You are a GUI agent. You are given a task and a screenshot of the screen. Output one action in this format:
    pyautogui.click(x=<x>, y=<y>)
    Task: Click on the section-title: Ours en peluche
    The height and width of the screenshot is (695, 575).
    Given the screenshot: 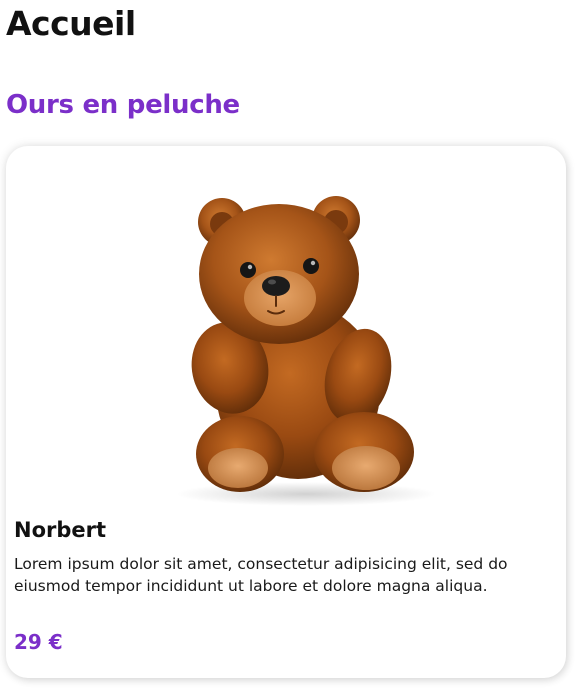 What is the action you would take?
    pyautogui.click(x=123, y=105)
    